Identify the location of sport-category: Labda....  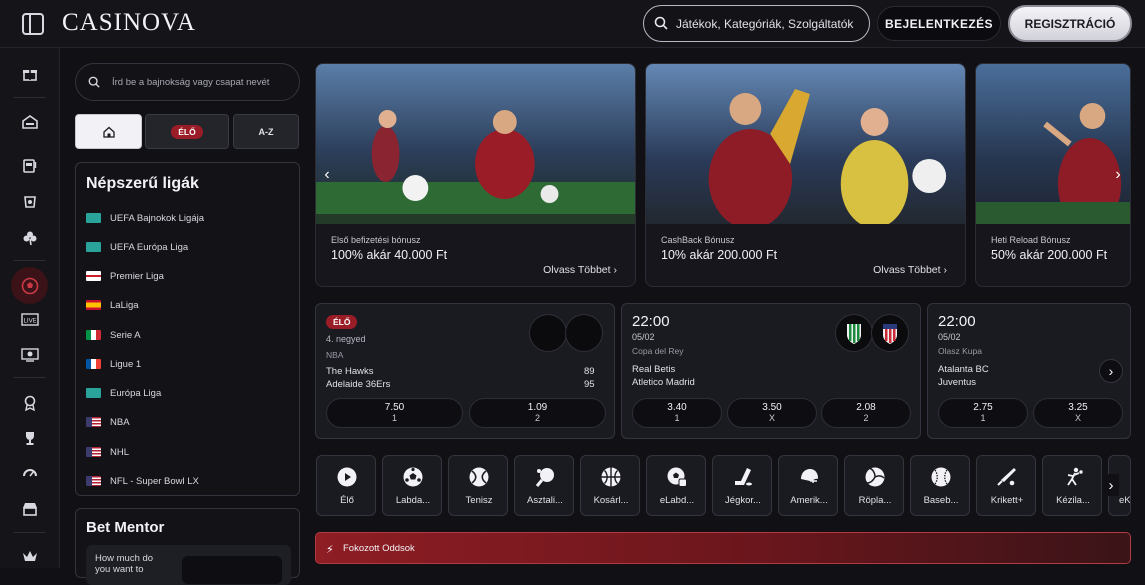
(412, 485).